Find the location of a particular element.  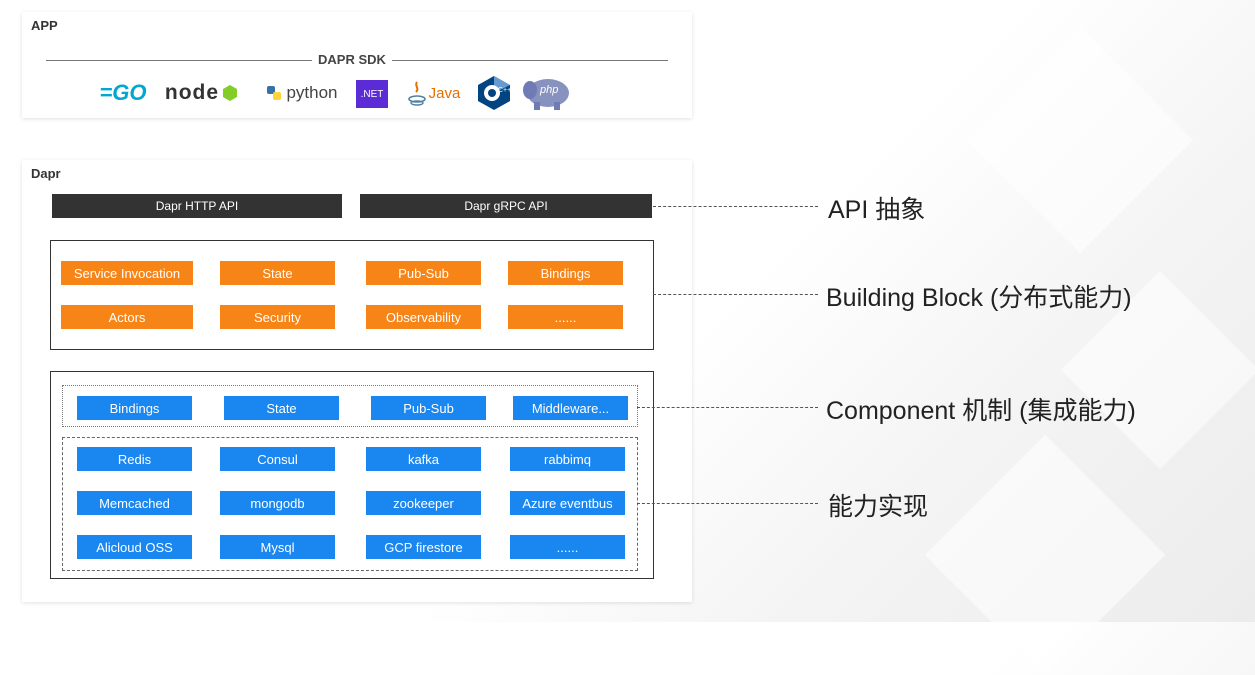

implementation-item: zookeeper is located at coordinates (423, 503).